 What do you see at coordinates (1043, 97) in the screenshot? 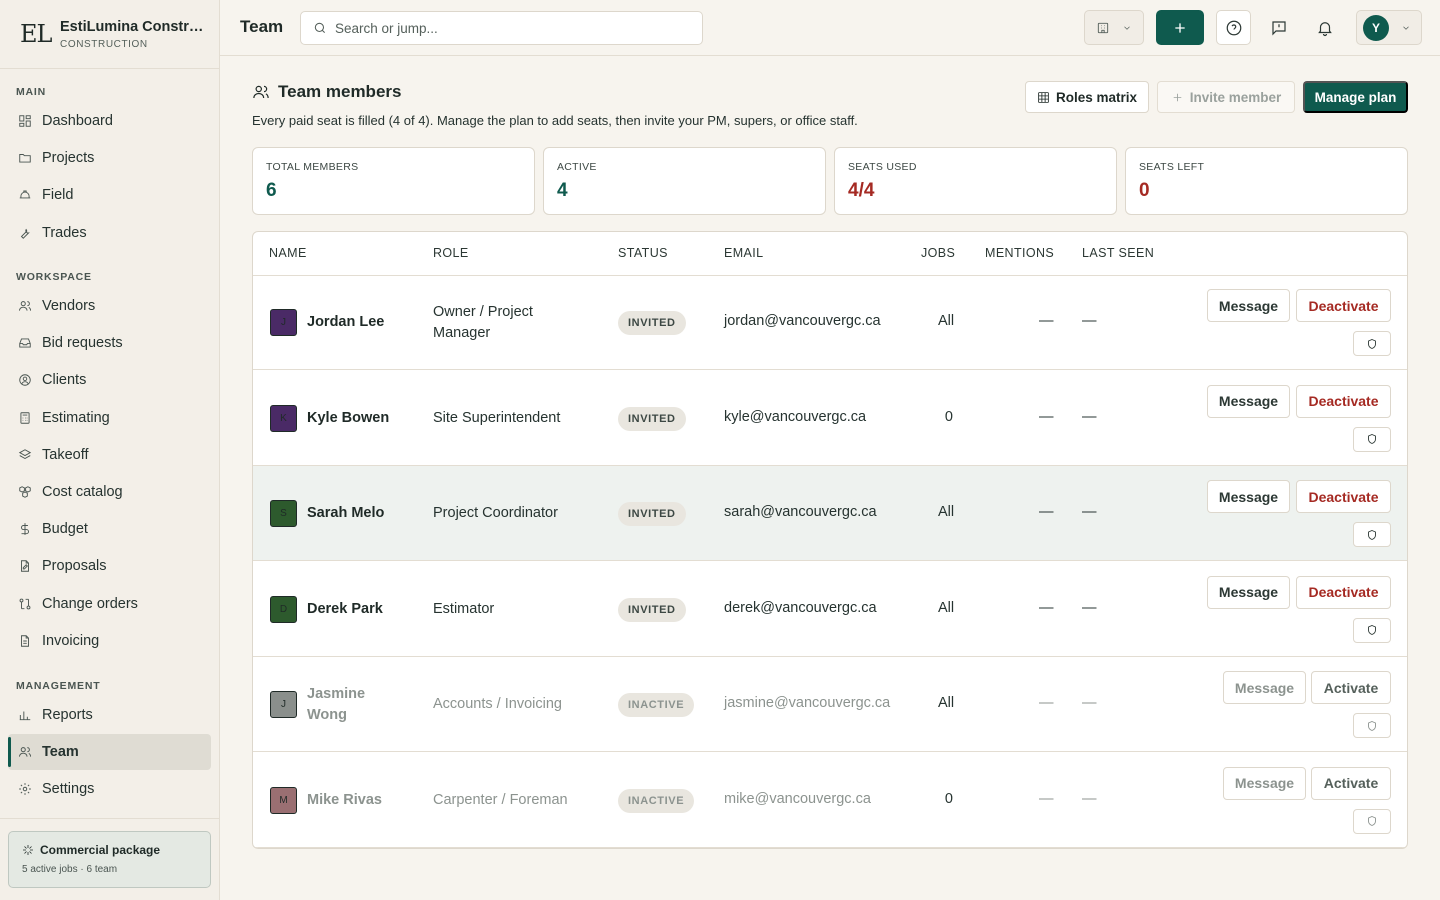
I see `table-icon` at bounding box center [1043, 97].